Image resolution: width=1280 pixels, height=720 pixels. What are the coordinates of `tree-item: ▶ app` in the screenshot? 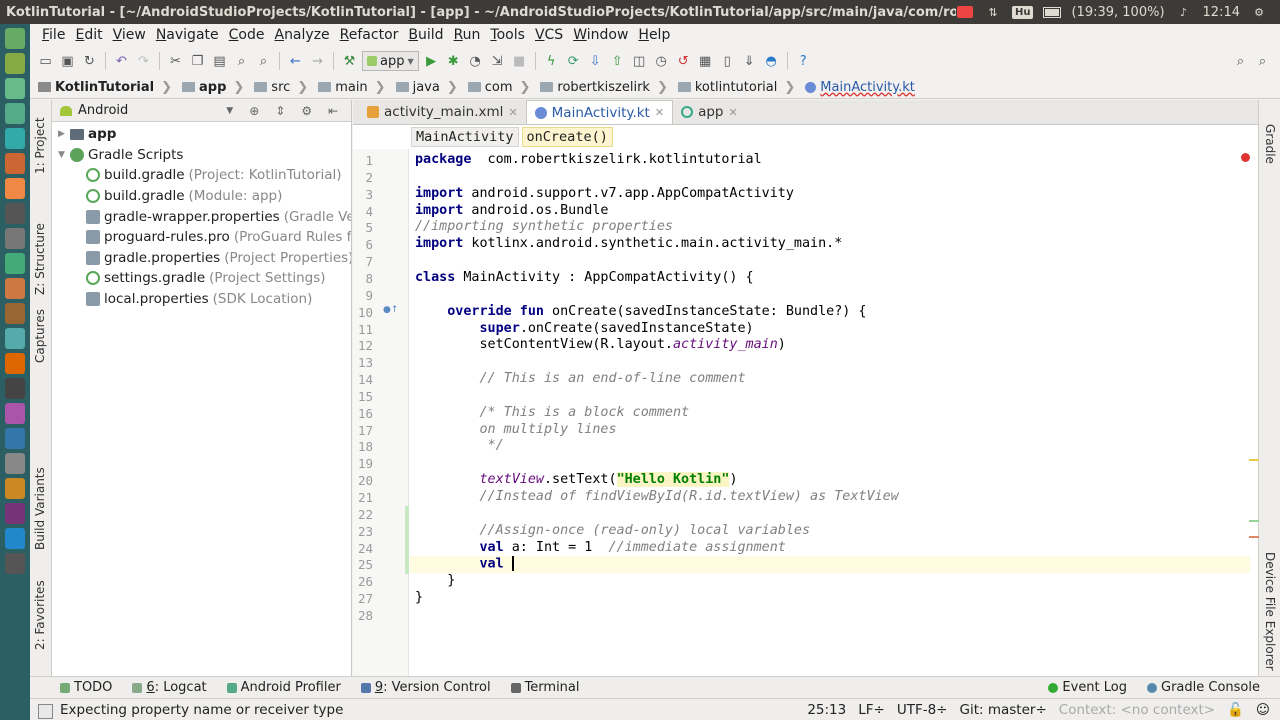 It's located at (201, 134).